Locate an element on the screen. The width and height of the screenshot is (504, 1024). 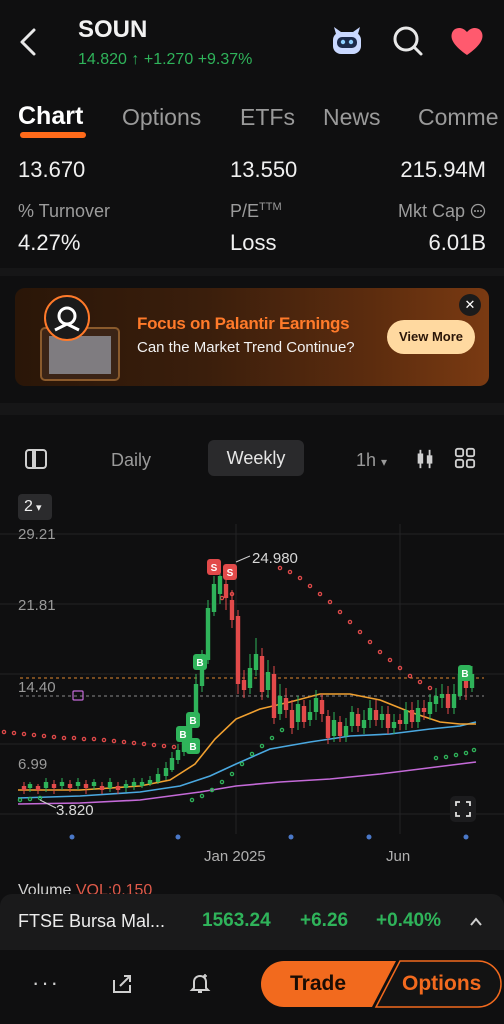
info-circle-icon is located at coordinates (478, 211).